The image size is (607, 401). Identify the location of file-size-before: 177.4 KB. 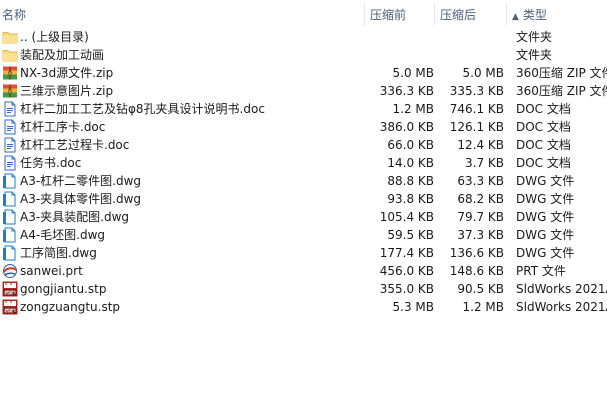
(406, 253).